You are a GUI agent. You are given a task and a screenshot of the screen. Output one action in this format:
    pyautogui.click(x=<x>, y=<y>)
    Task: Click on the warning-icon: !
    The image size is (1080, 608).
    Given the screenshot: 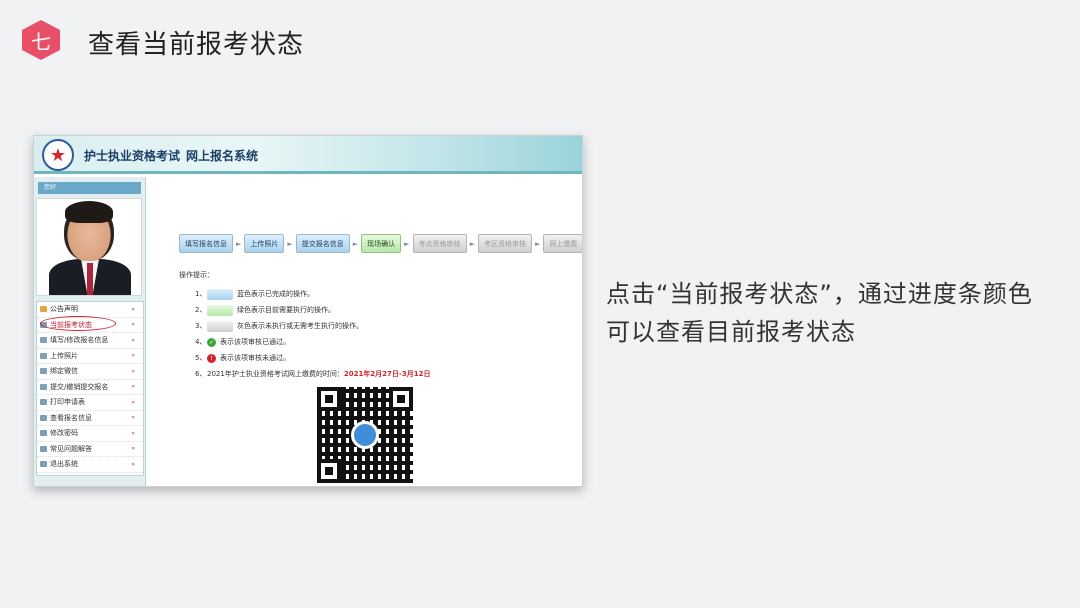 What is the action you would take?
    pyautogui.click(x=211, y=358)
    